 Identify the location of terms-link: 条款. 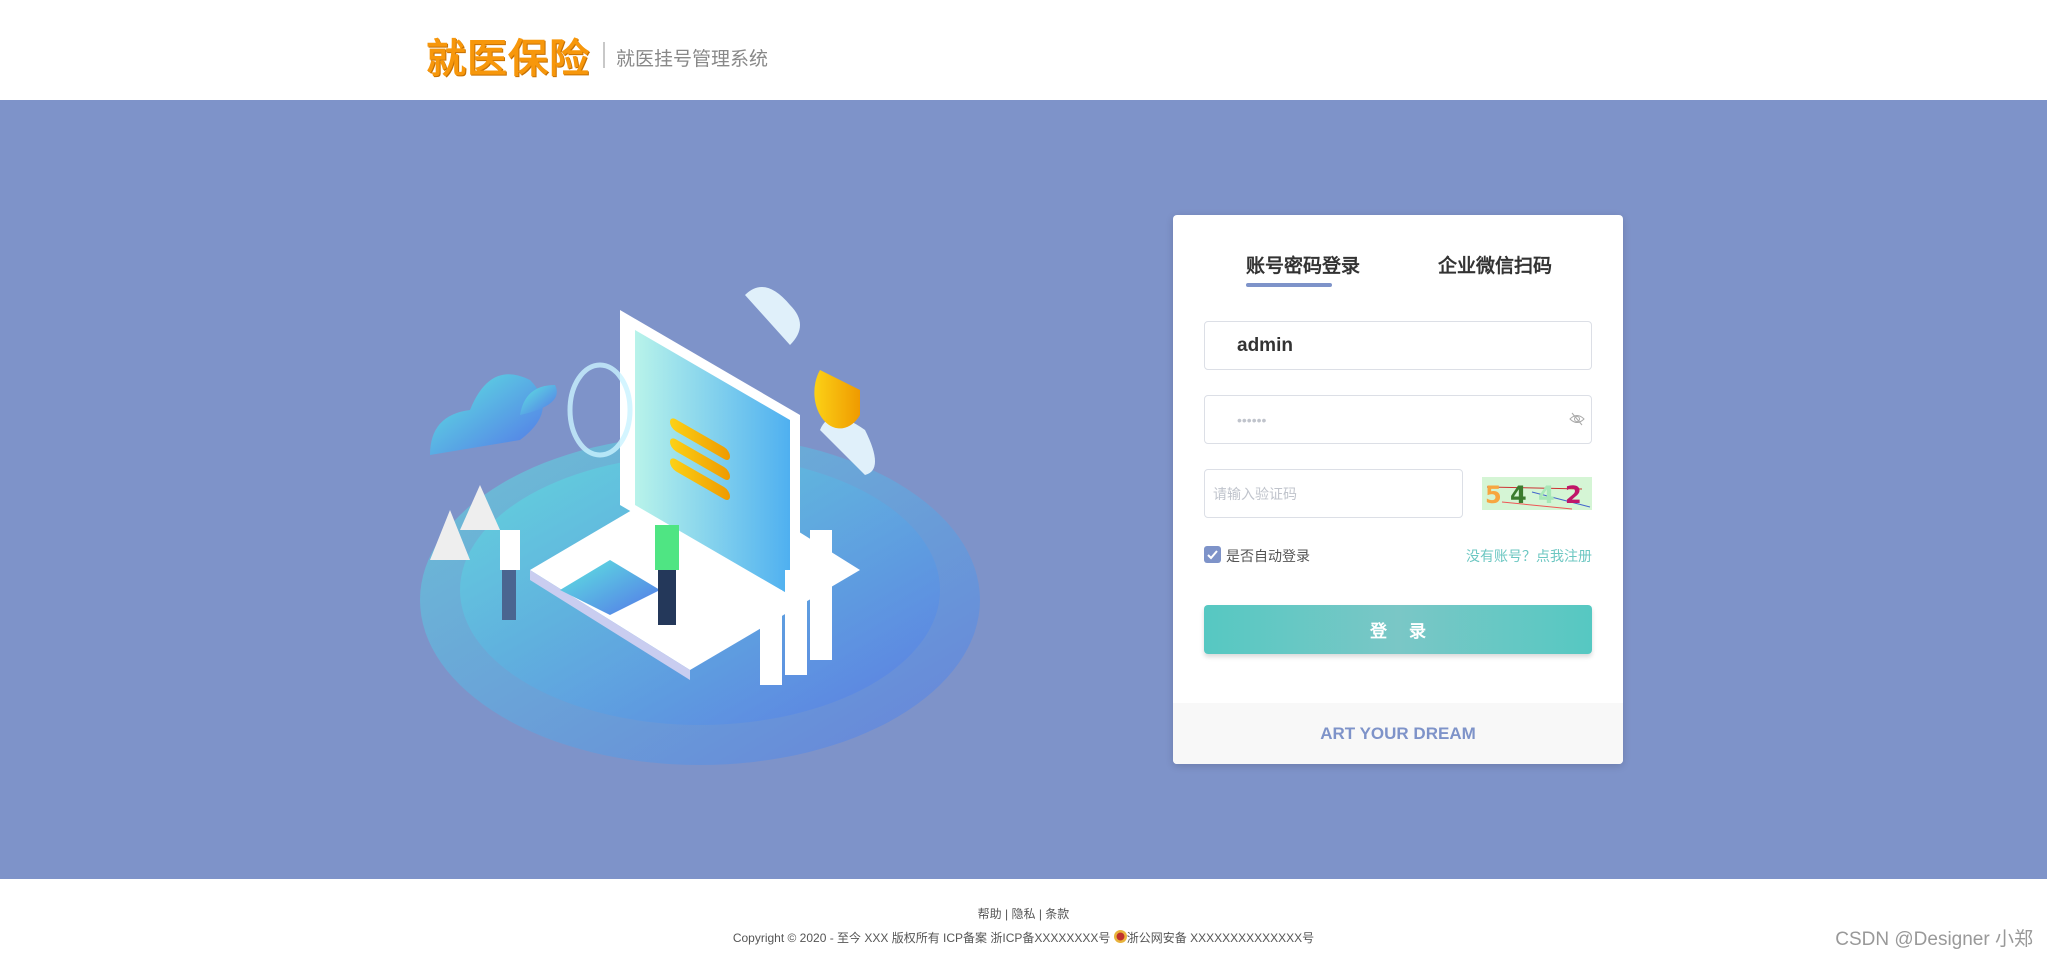
(1057, 914).